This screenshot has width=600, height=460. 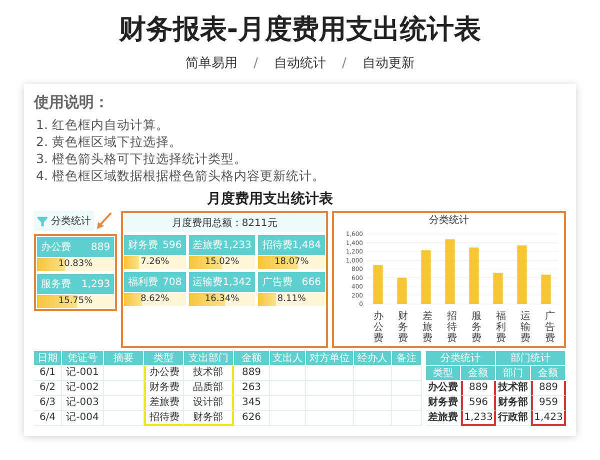 I want to click on axis-category-label: 福利费, so click(x=501, y=327).